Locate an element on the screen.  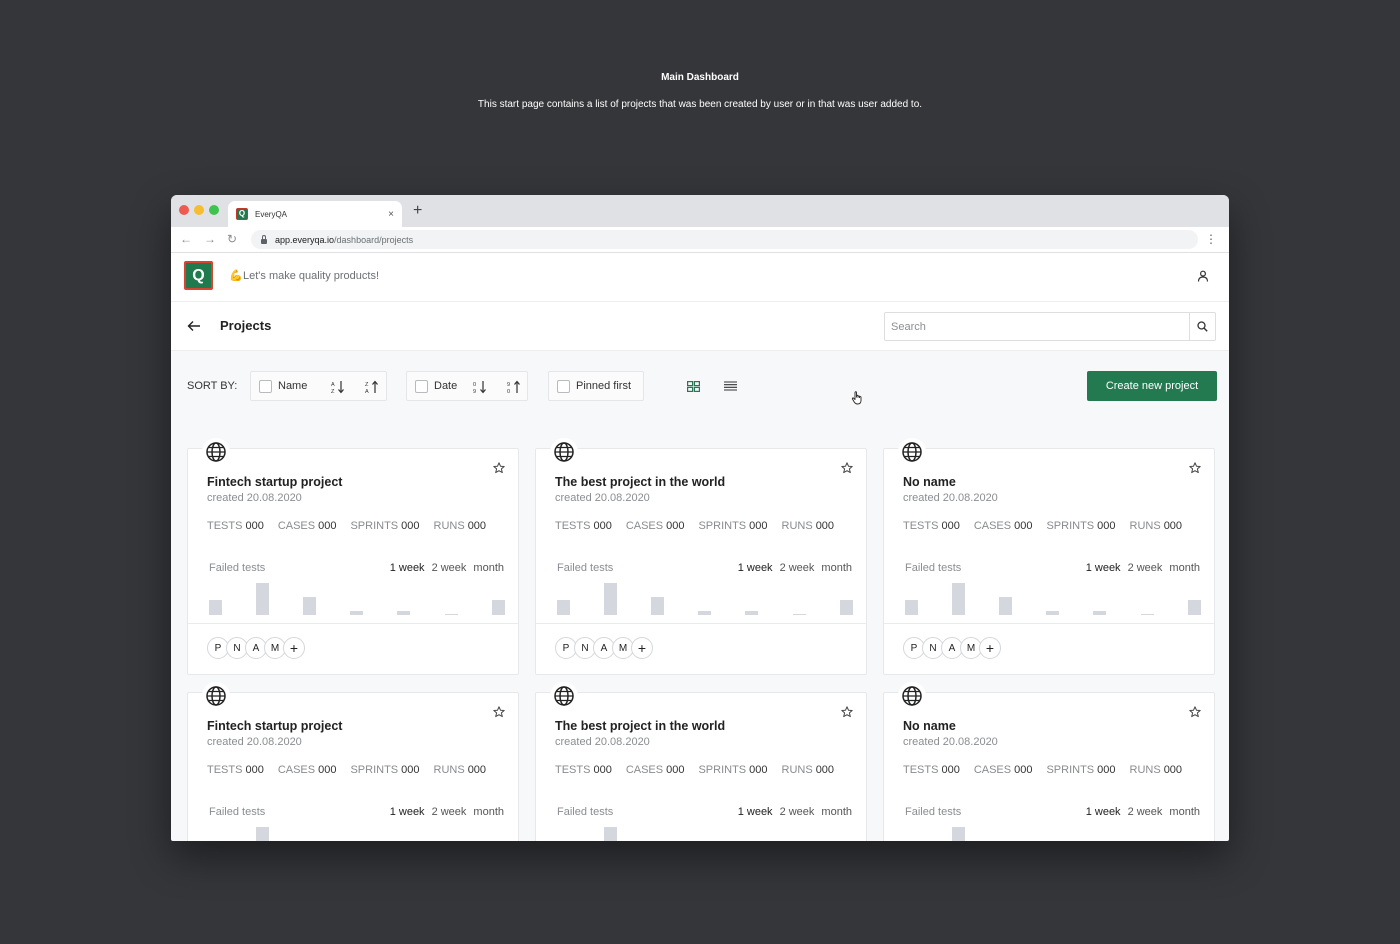
sort-name-asc-icon: A Z is located at coordinates (338, 387).